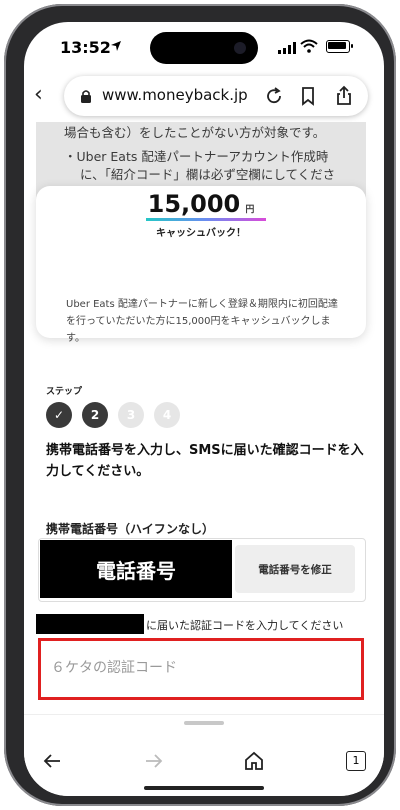 The image size is (400, 810). Describe the element at coordinates (287, 48) in the screenshot. I see `cellular-signal-icon` at that location.